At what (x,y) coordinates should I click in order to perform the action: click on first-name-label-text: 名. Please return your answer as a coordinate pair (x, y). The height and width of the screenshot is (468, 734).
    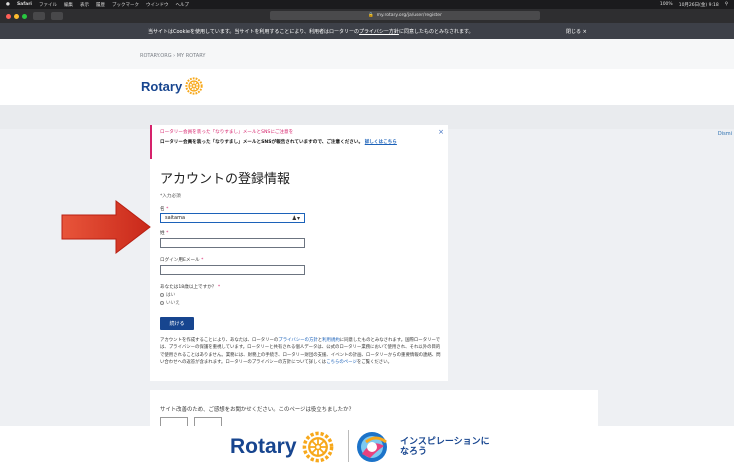
    Looking at the image, I should click on (162, 209).